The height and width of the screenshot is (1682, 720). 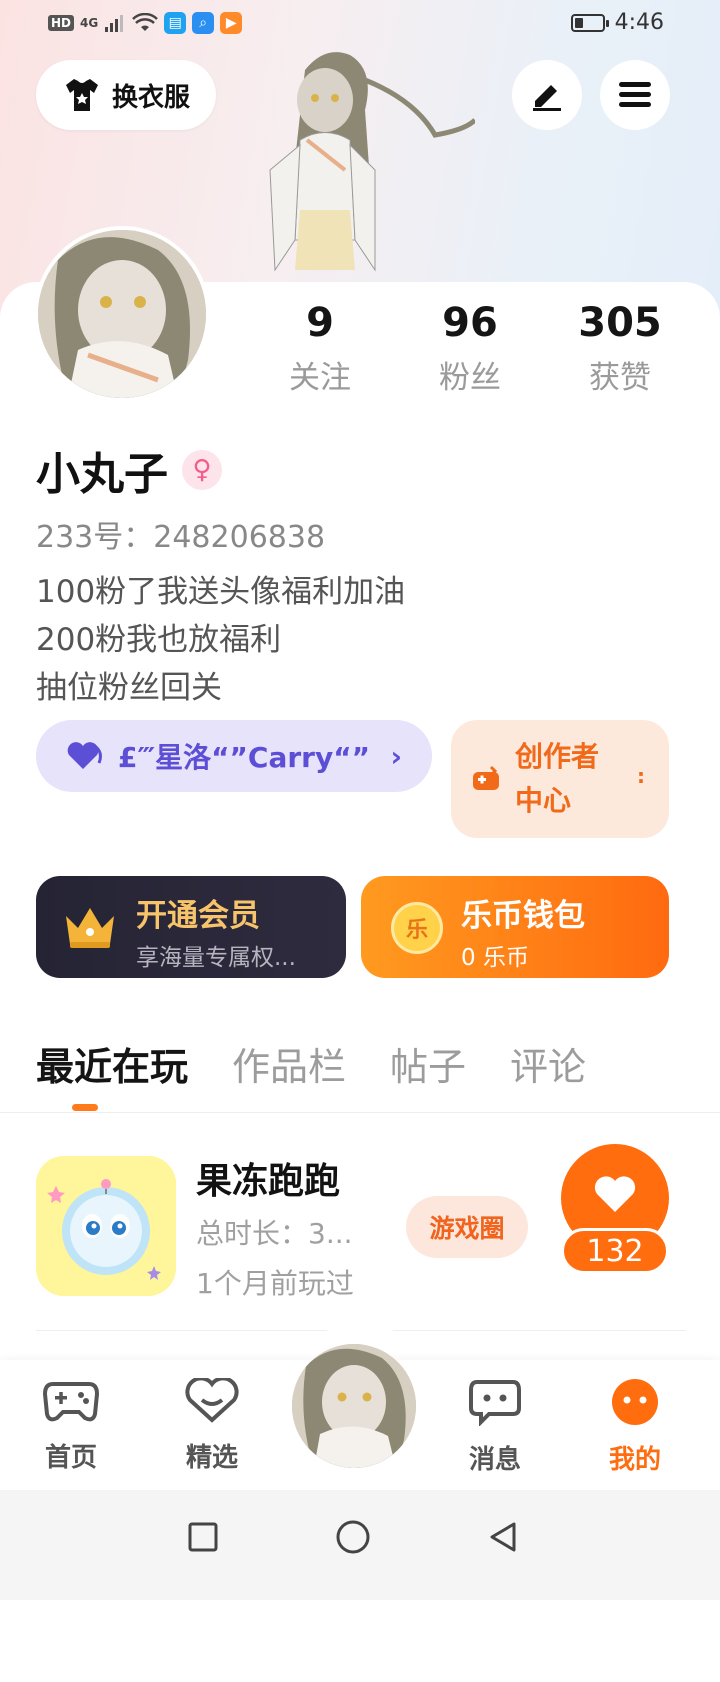 I want to click on battery-level, so click(x=578, y=22).